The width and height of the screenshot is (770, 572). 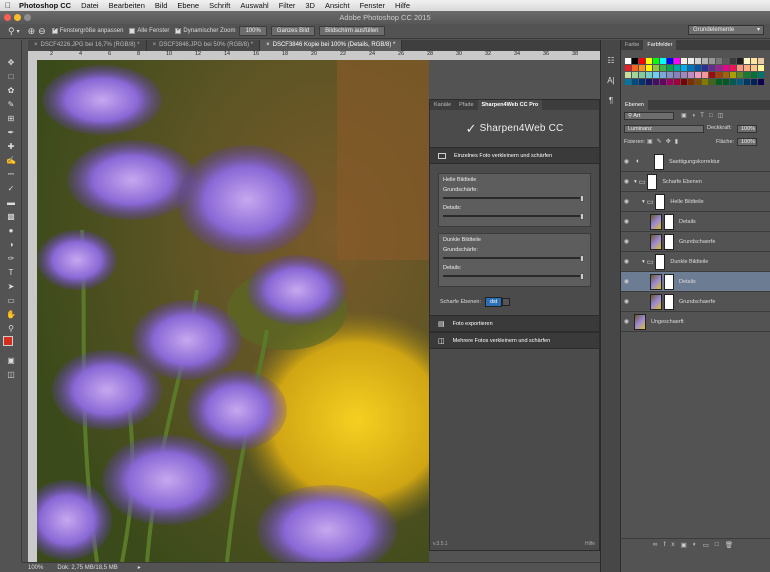 What do you see at coordinates (203, 45) in the screenshot?
I see `tab-doc-2: × DSCF3846.JPG bei 50% (RGB/8) *` at bounding box center [203, 45].